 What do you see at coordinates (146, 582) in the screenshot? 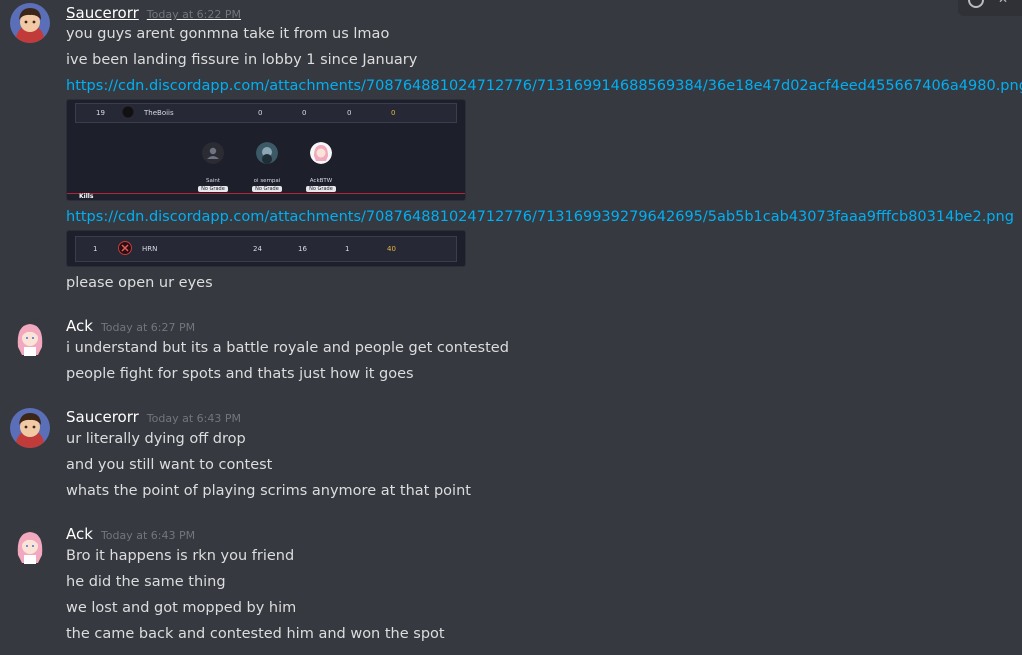
I see `message-line: he did the same thing` at bounding box center [146, 582].